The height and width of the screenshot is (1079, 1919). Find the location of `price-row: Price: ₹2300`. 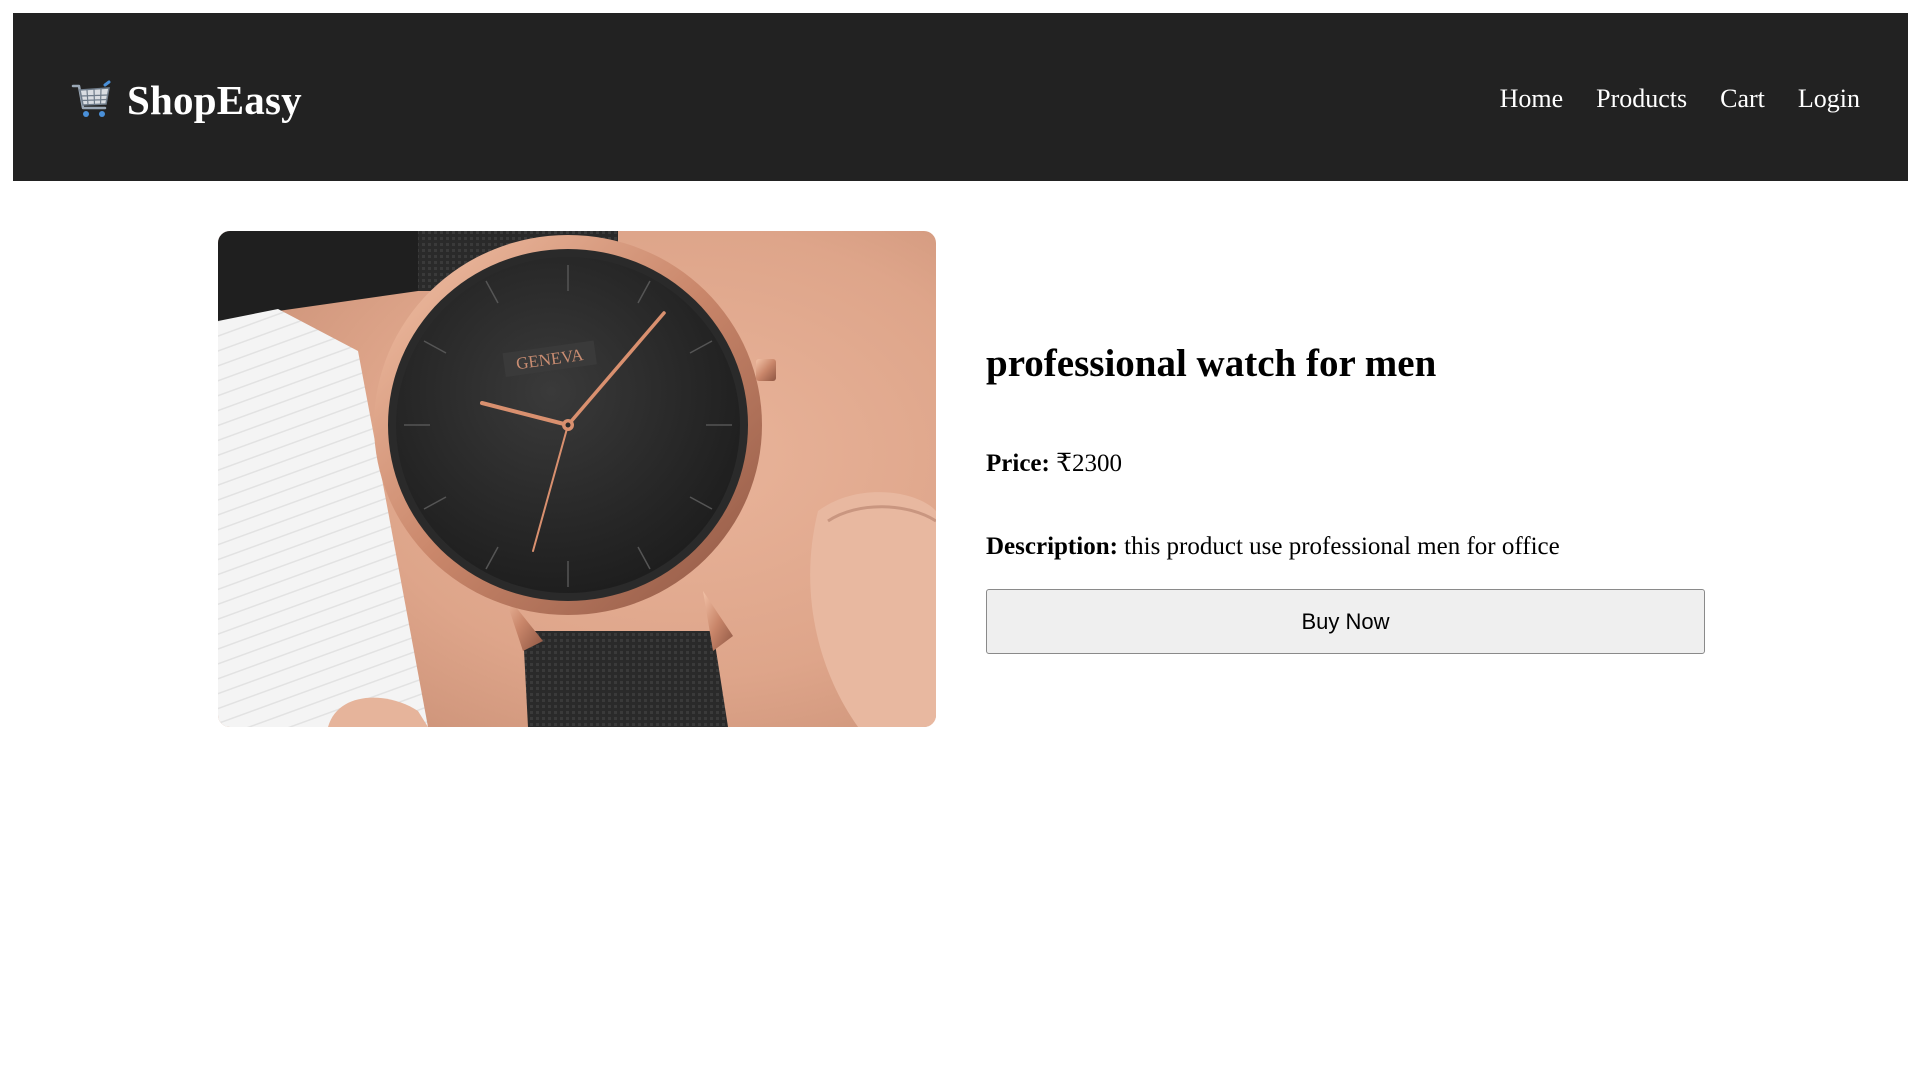

price-row: Price: ₹2300 is located at coordinates (1054, 463).